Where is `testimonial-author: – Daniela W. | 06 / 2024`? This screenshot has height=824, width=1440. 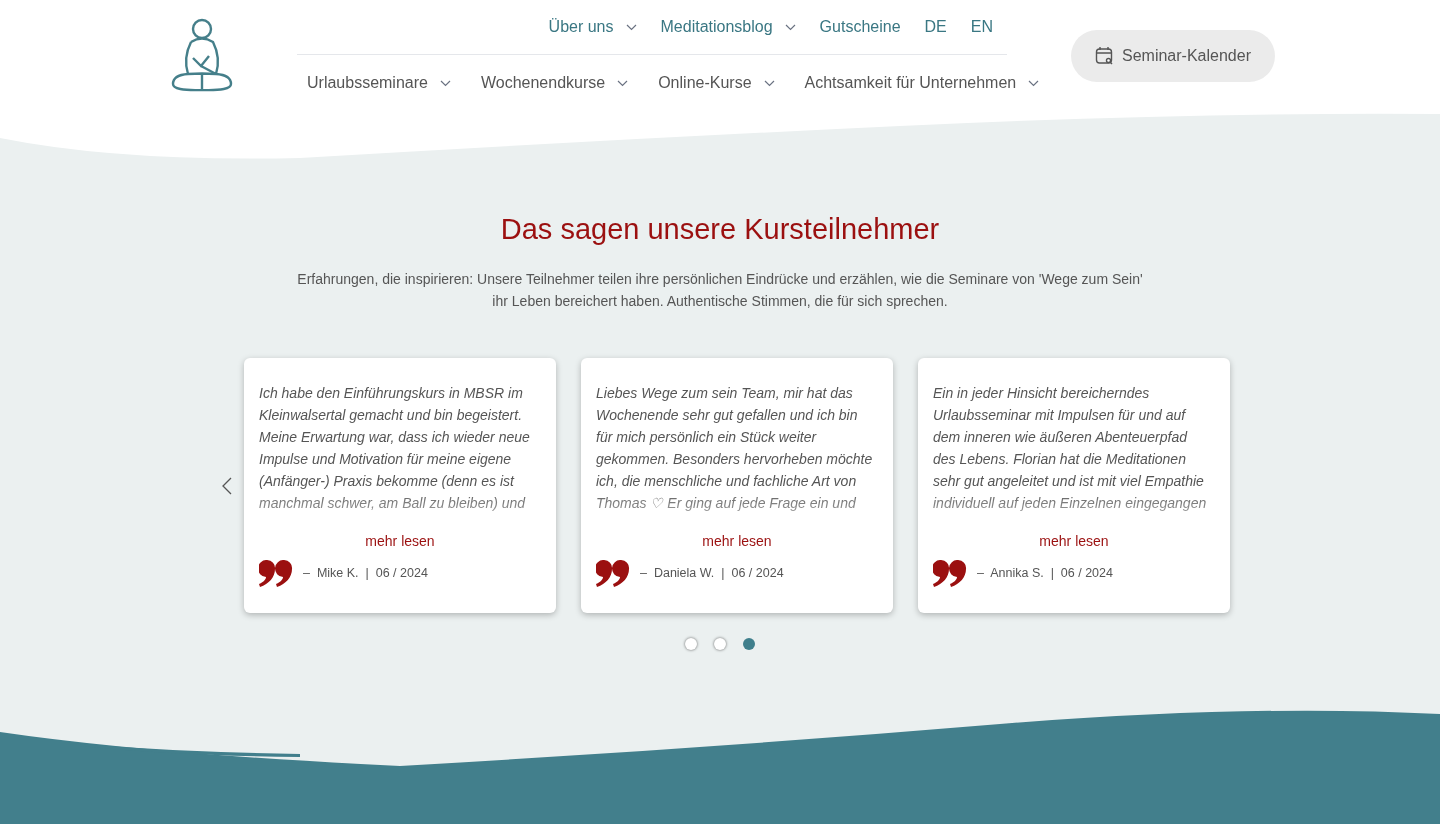
testimonial-author: – Daniela W. | 06 / 2024 is located at coordinates (712, 574).